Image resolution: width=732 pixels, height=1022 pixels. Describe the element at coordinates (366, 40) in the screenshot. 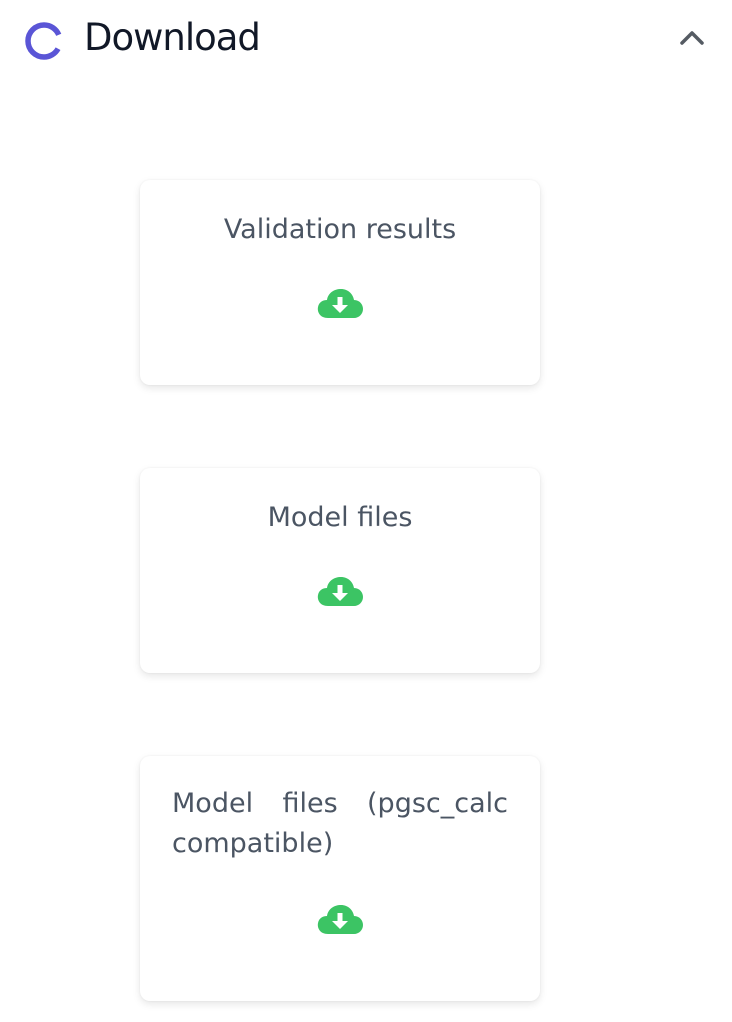

I see `section-header: Download` at that location.